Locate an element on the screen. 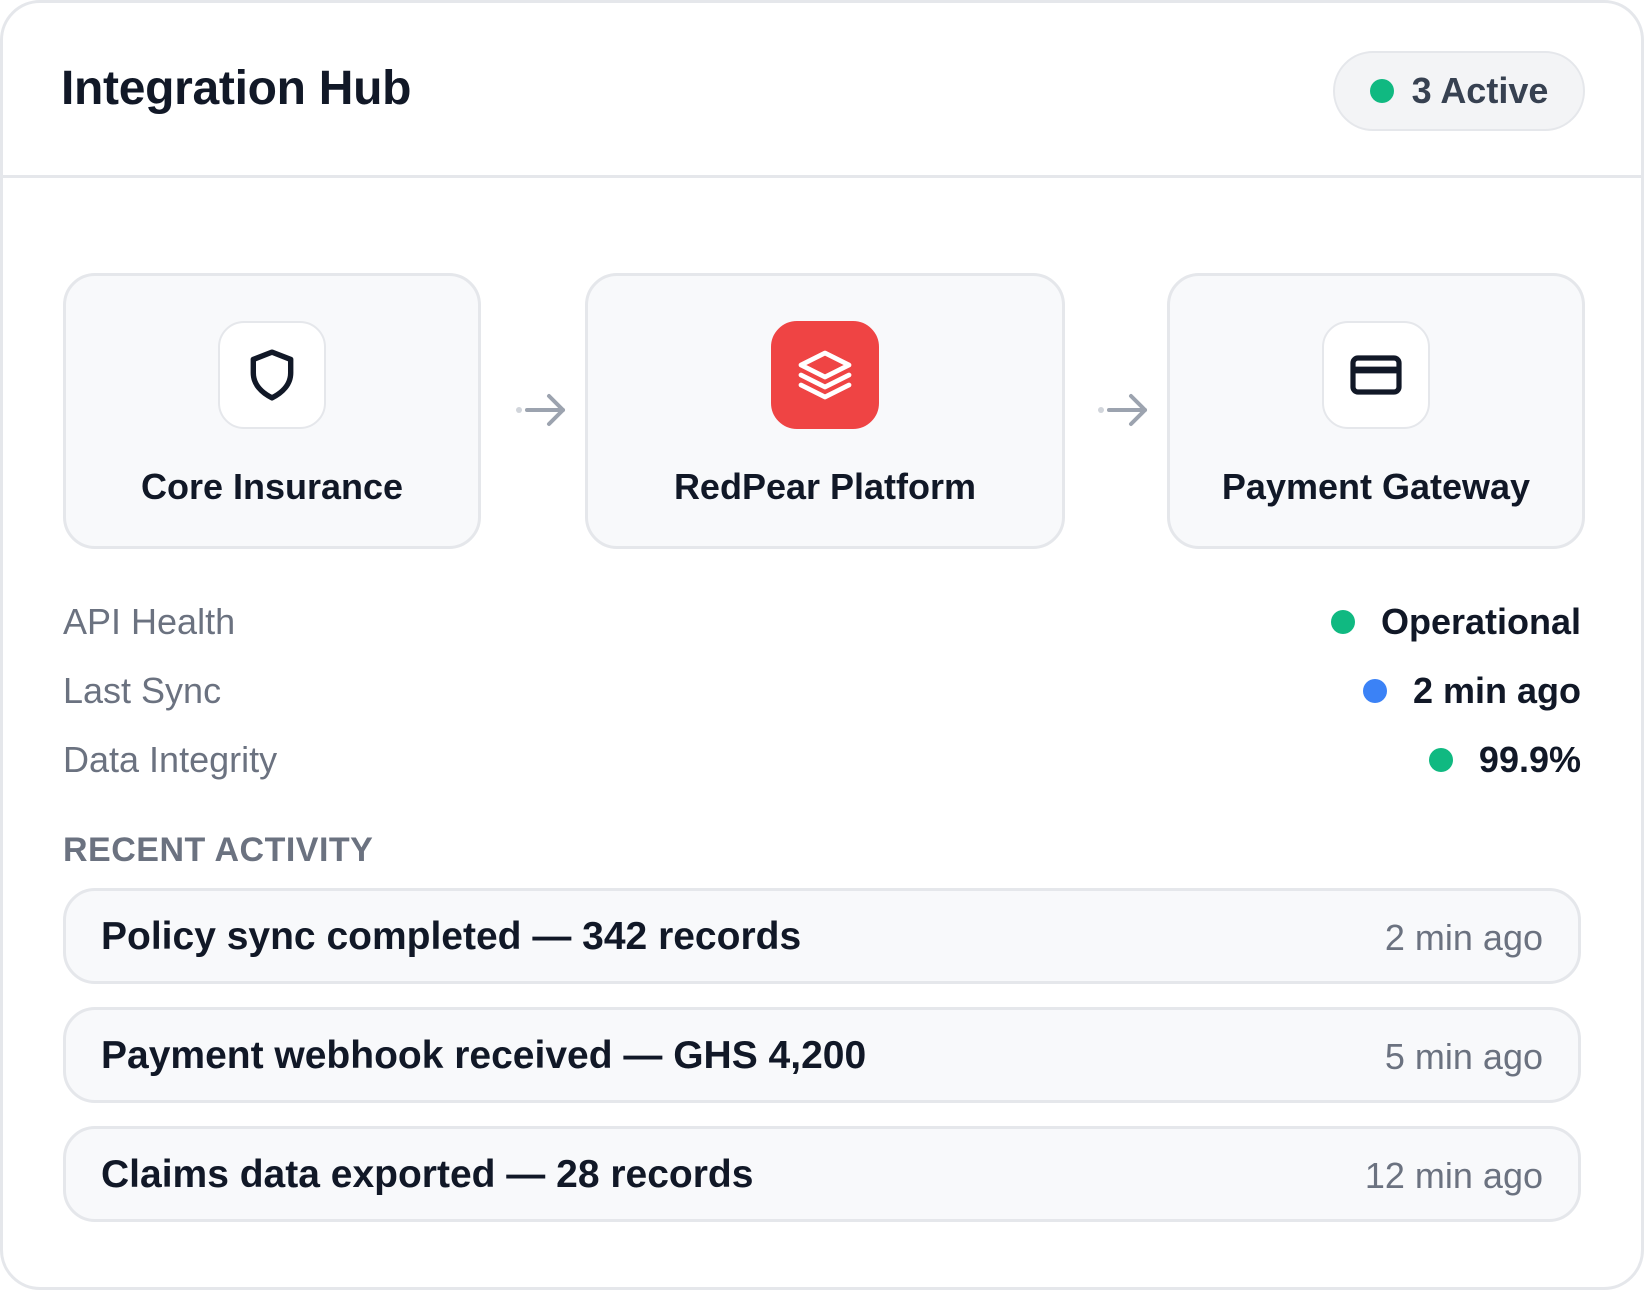 The image size is (1644, 1290). node-payment-gateway: Payment Gateway is located at coordinates (1376, 411).